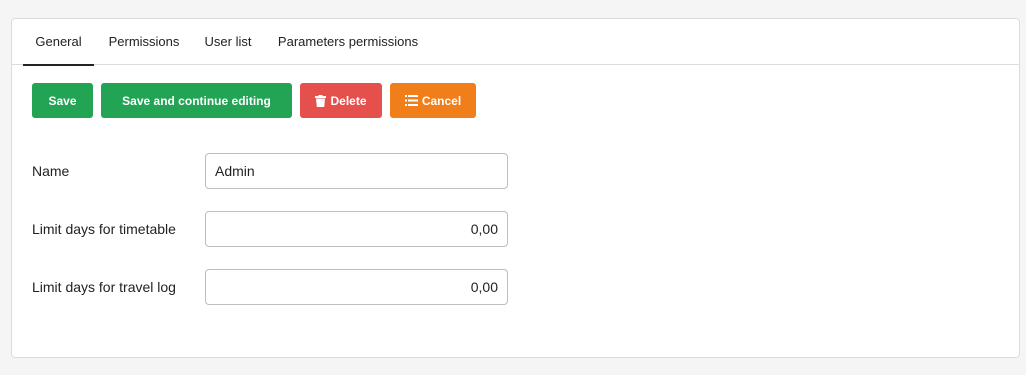 Image resolution: width=1026 pixels, height=375 pixels. What do you see at coordinates (356, 287) in the screenshot?
I see `limit-travel-log-field: 0,00` at bounding box center [356, 287].